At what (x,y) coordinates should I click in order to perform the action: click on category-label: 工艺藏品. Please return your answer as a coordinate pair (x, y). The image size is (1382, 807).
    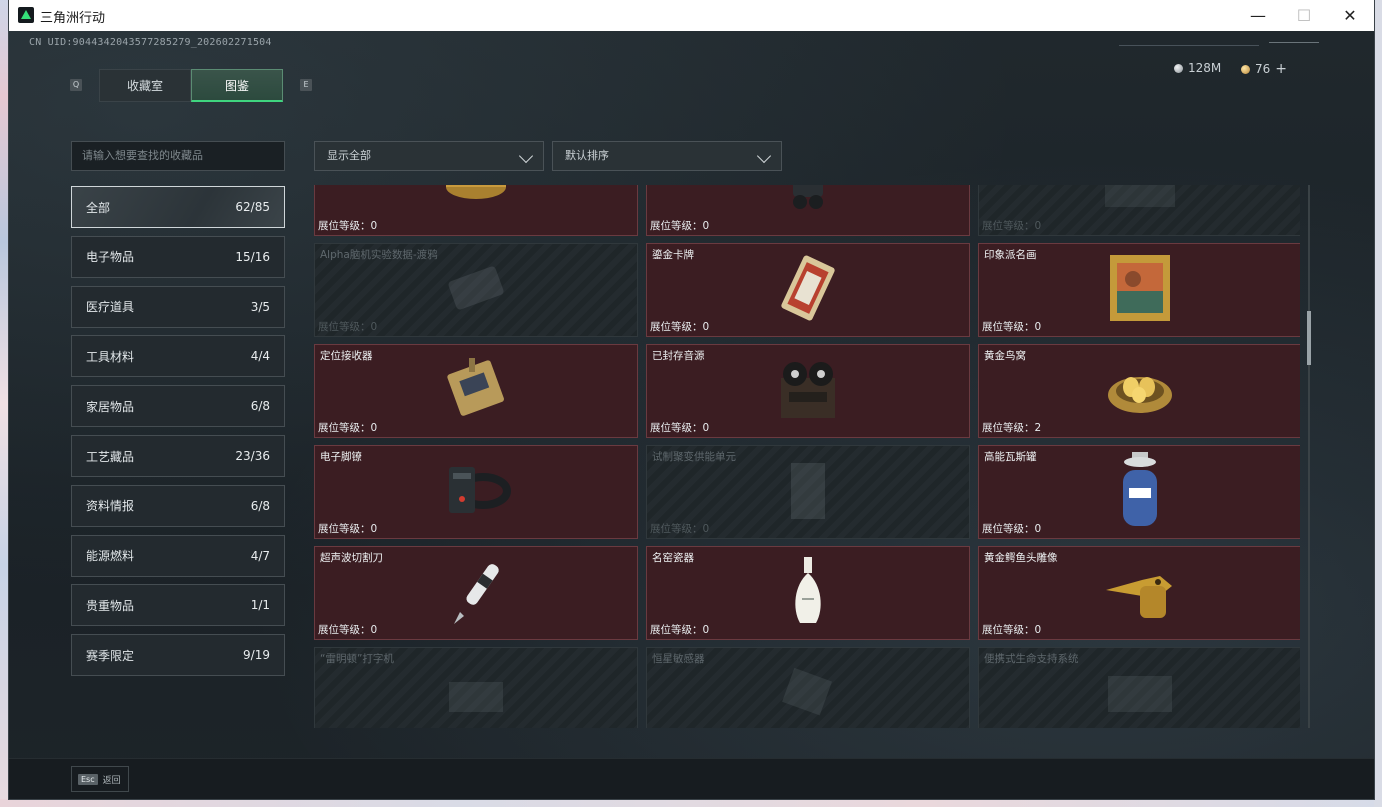
    Looking at the image, I should click on (110, 456).